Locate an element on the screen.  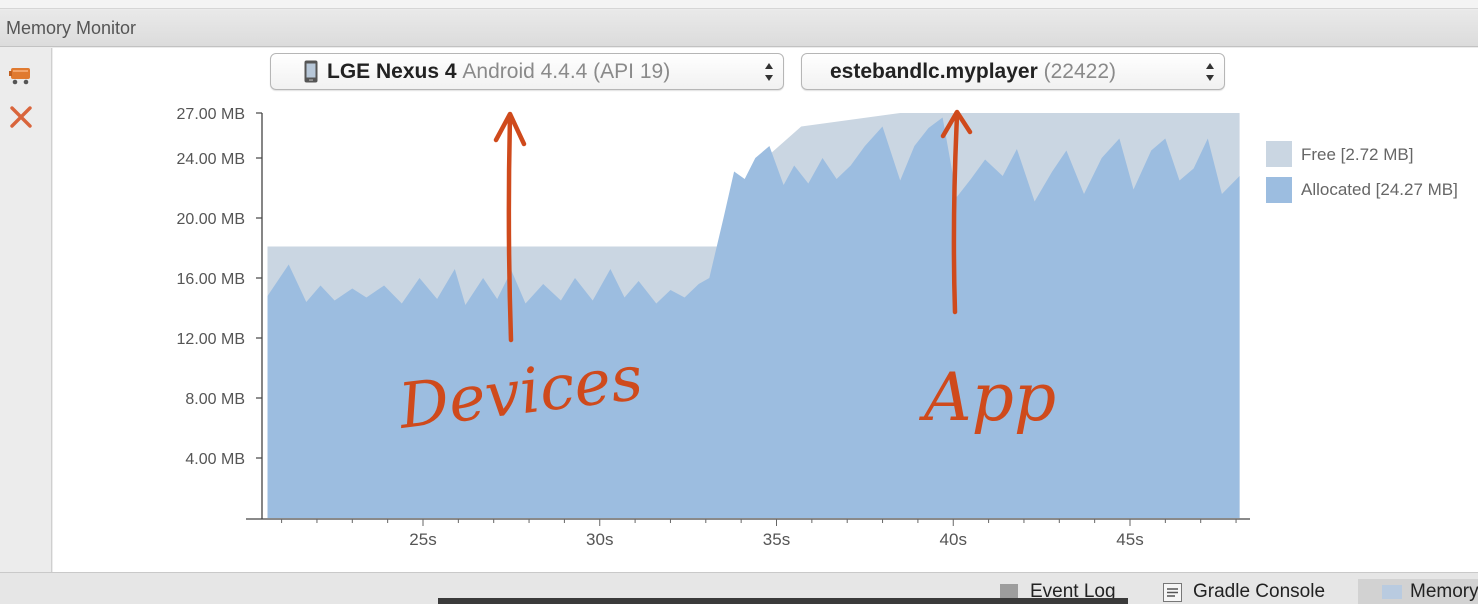
y-tick-label: 24.00 MB is located at coordinates (211, 159).